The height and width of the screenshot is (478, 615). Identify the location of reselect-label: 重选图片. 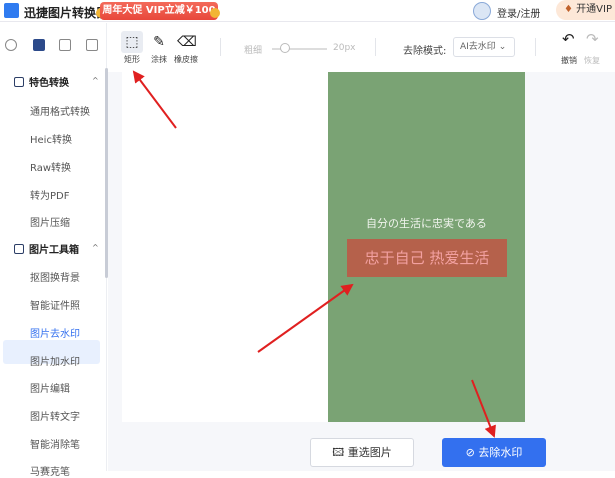
(369, 452).